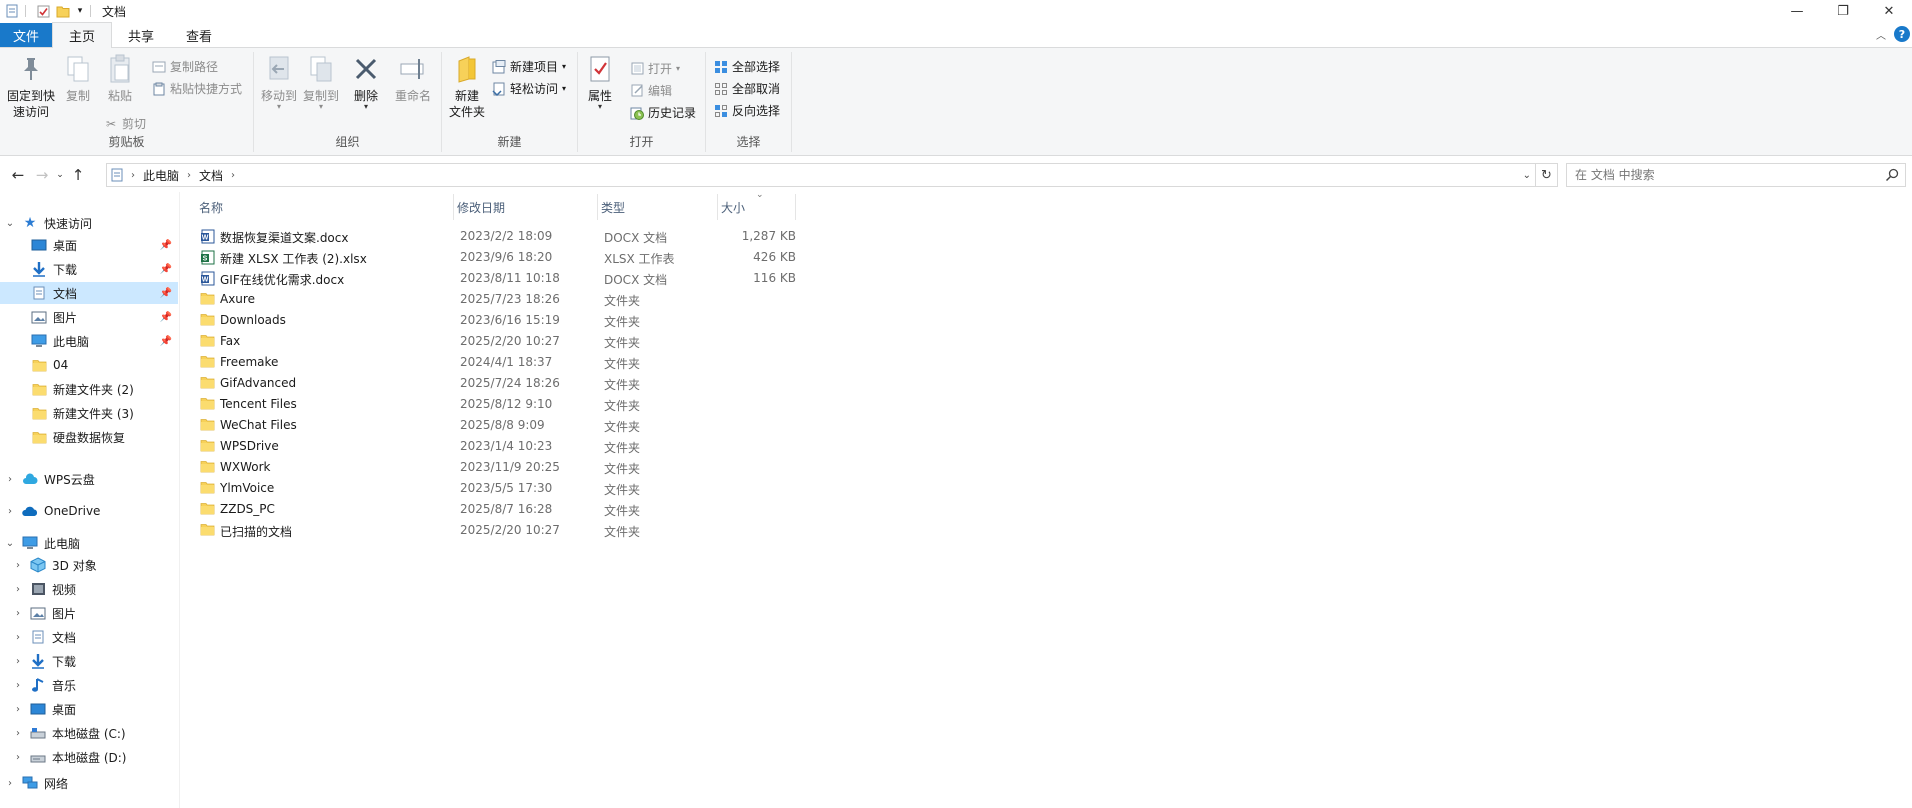  What do you see at coordinates (89, 293) in the screenshot?
I see `nav-quick-item: 文档 📌` at bounding box center [89, 293].